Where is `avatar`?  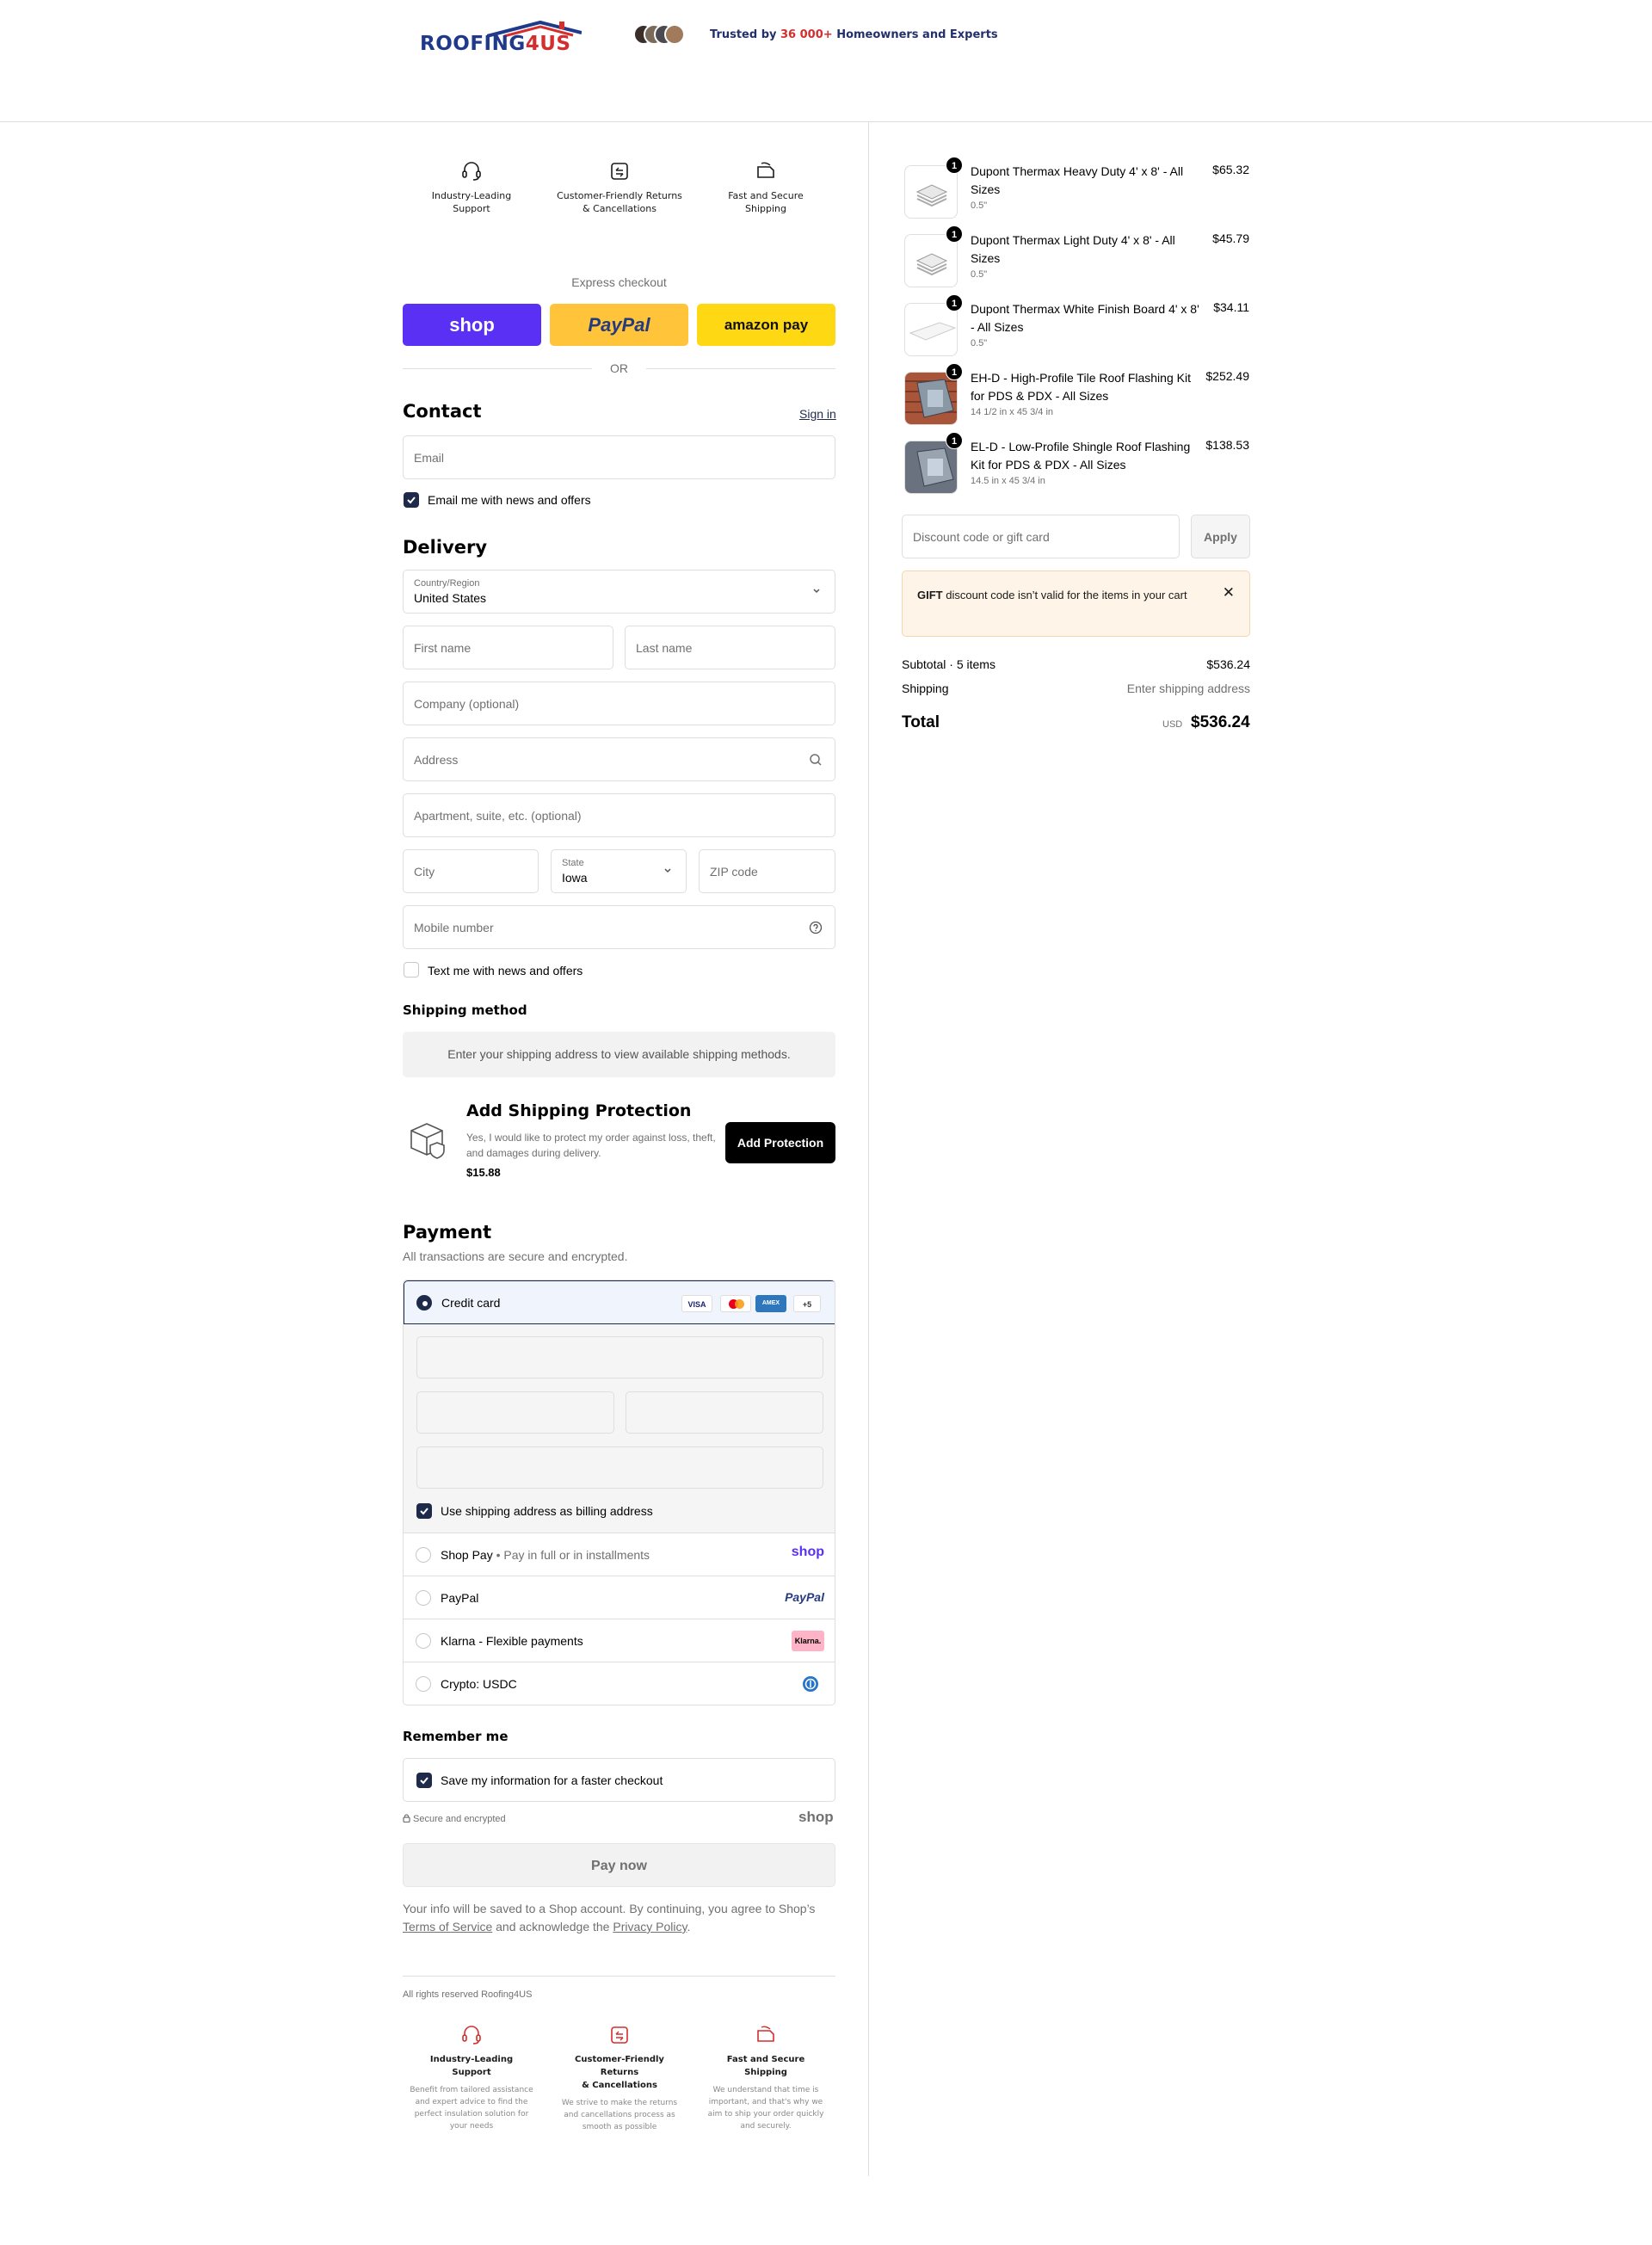
avatar is located at coordinates (674, 34).